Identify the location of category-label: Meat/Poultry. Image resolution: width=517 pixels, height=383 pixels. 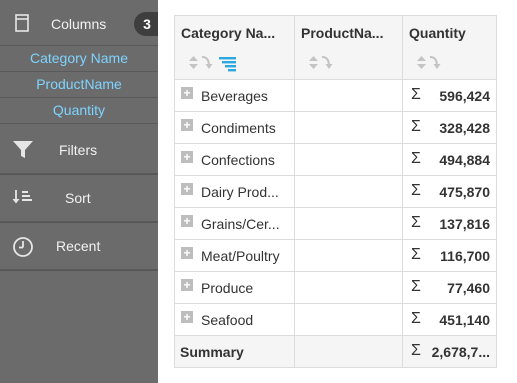
(240, 256).